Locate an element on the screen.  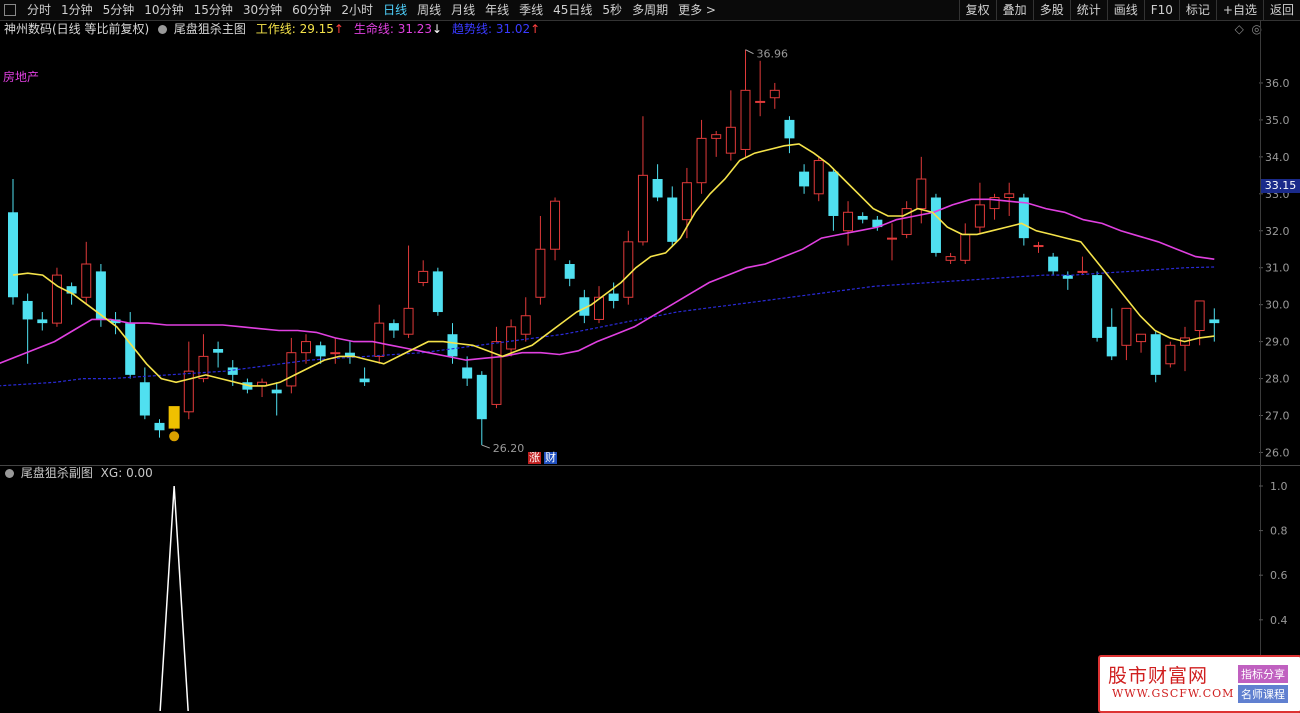
indicator-menu-icon is located at coordinates (163, 29).